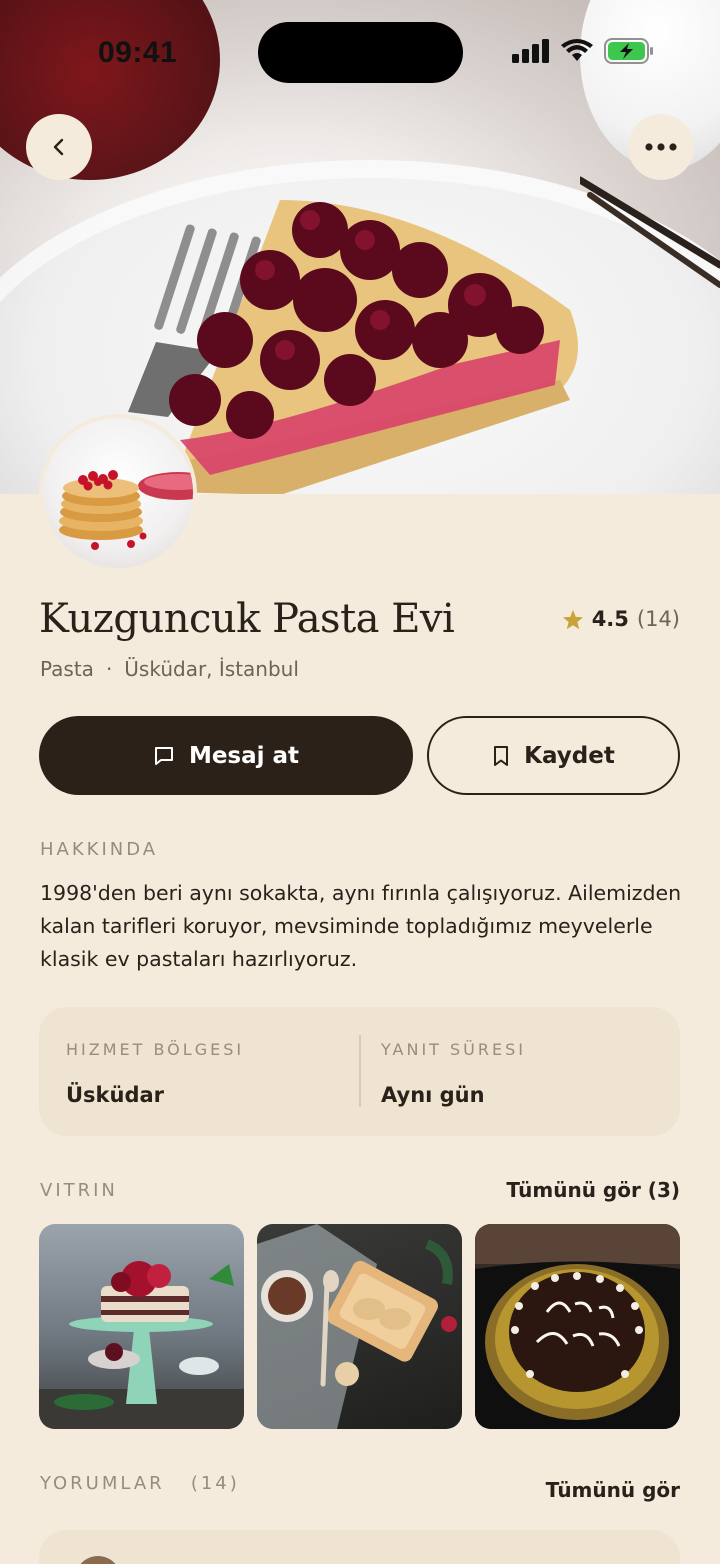 The width and height of the screenshot is (720, 1564). I want to click on reviewer-avatar, so click(98, 1560).